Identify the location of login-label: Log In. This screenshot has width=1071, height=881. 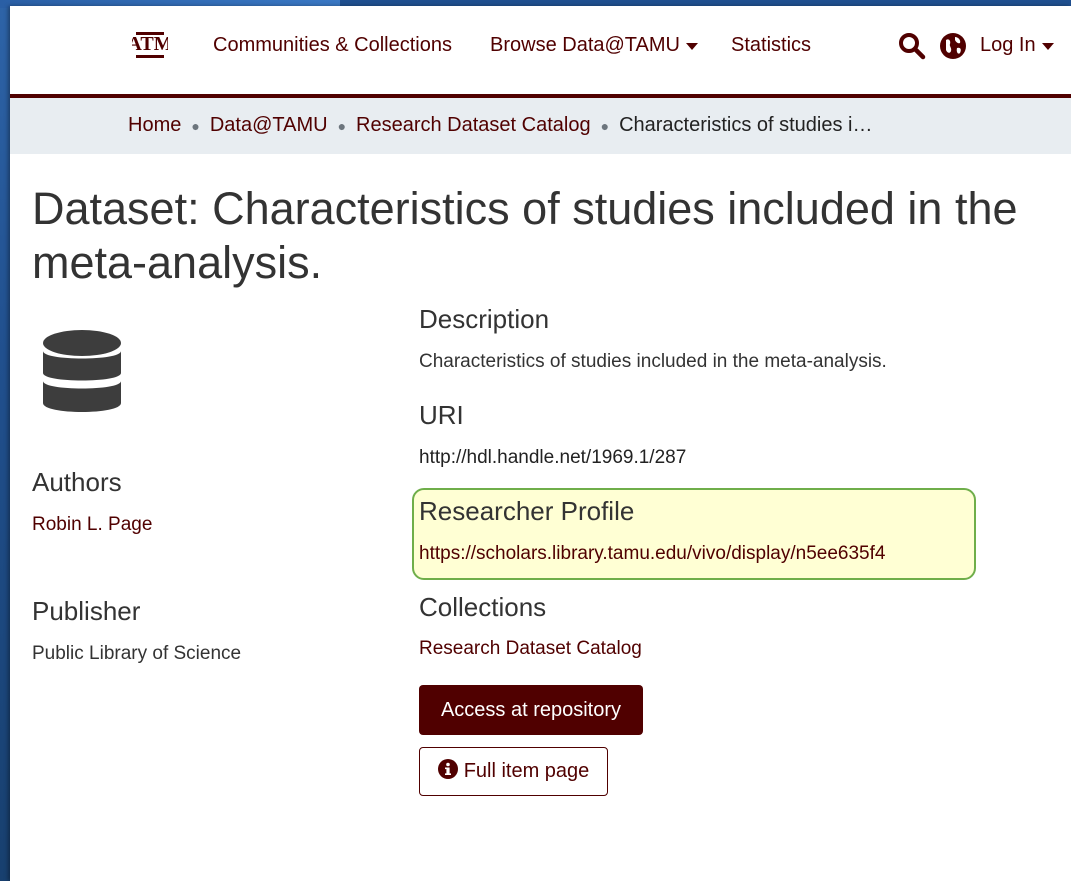
(1008, 45).